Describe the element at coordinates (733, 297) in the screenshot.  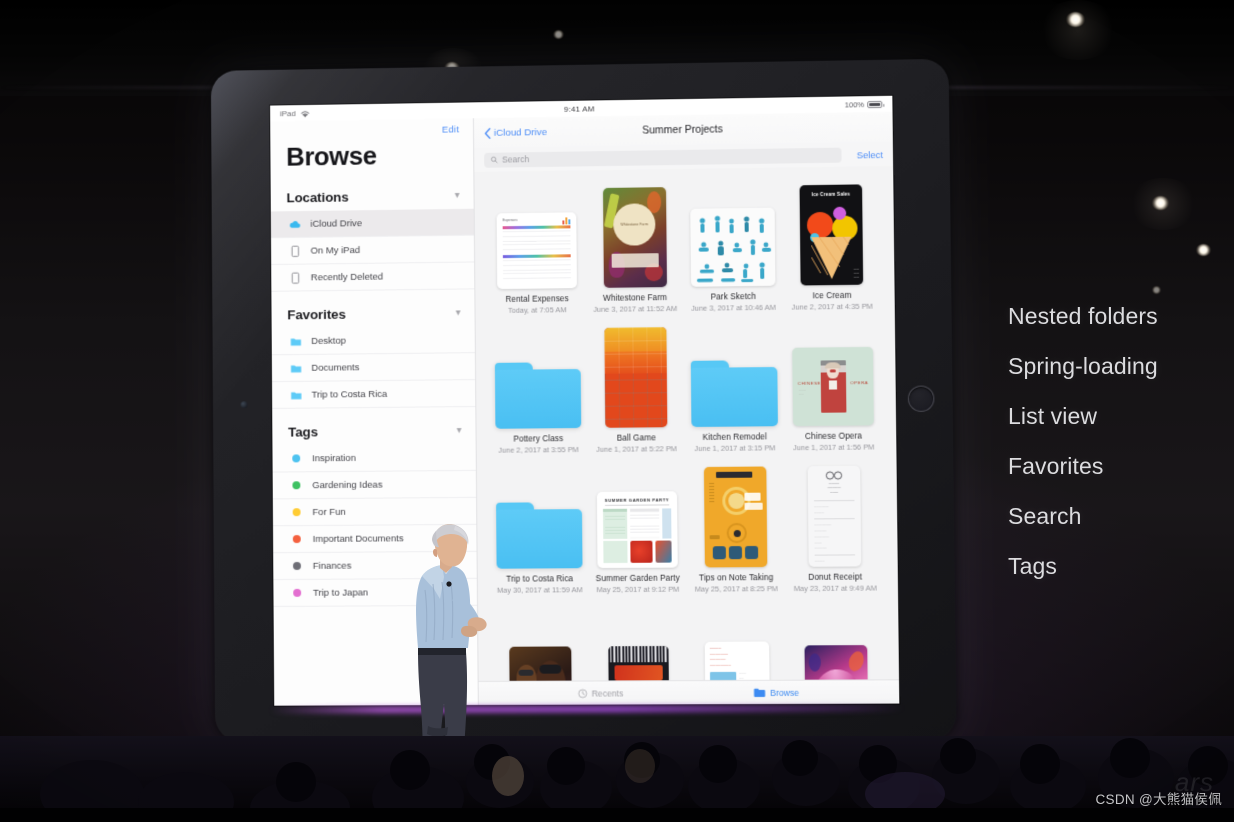
I see `file-name: Park Sketch` at that location.